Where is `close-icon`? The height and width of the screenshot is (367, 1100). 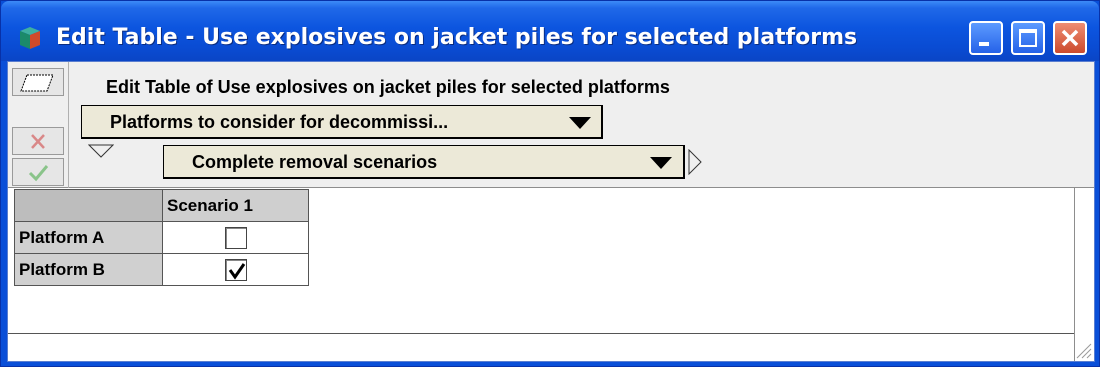
close-icon is located at coordinates (1070, 38).